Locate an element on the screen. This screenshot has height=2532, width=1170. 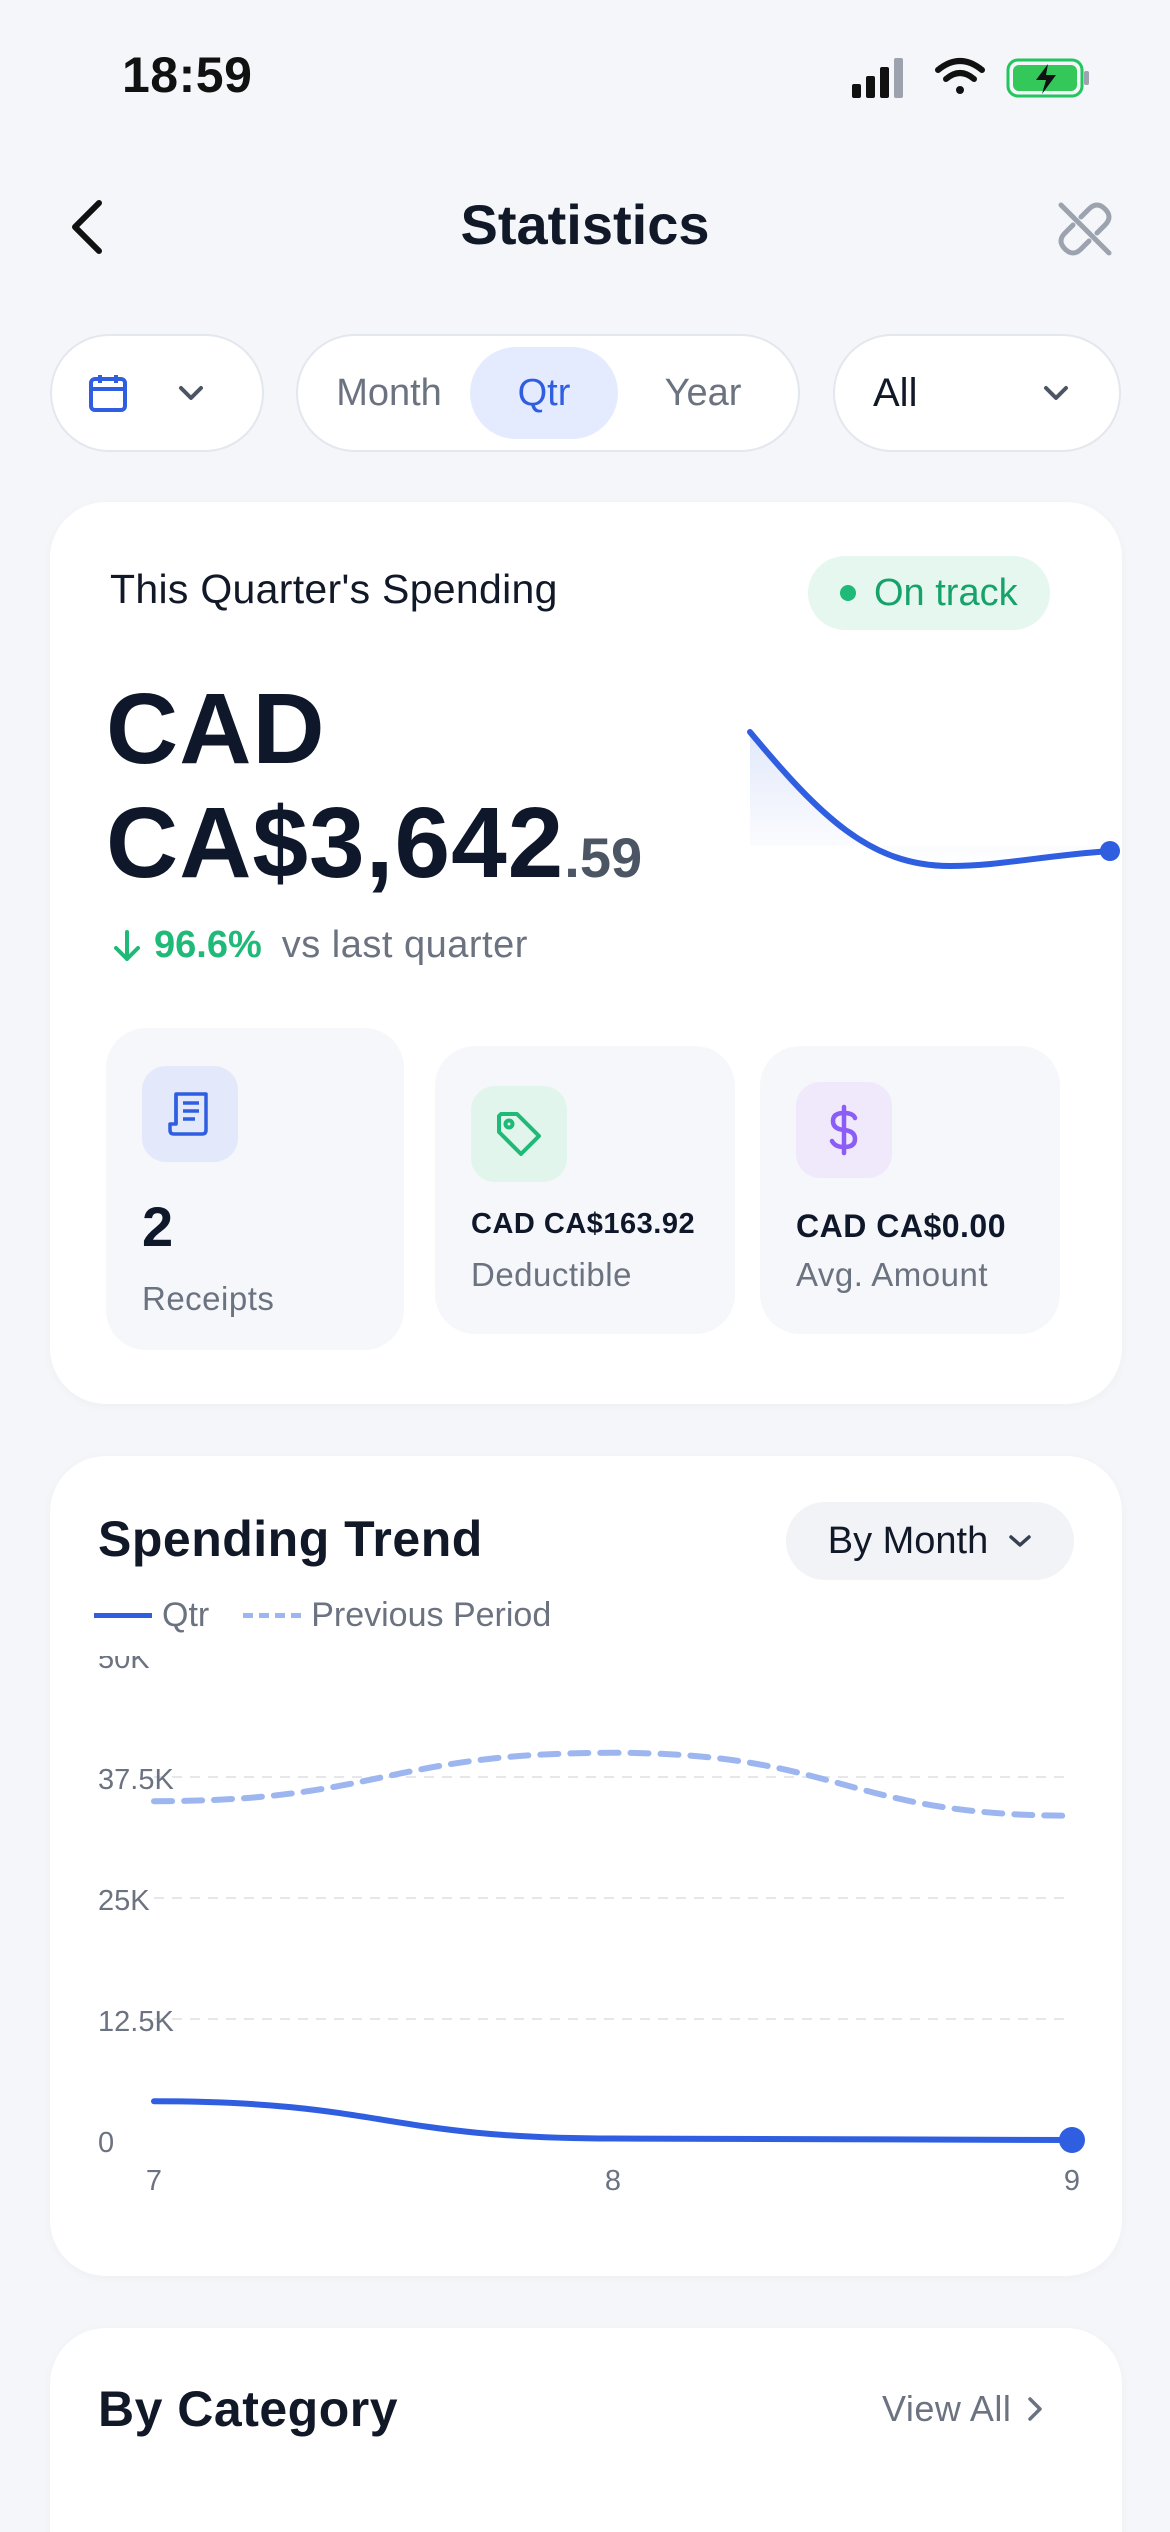
summary-title: This Quarter's Spending is located at coordinates (334, 589).